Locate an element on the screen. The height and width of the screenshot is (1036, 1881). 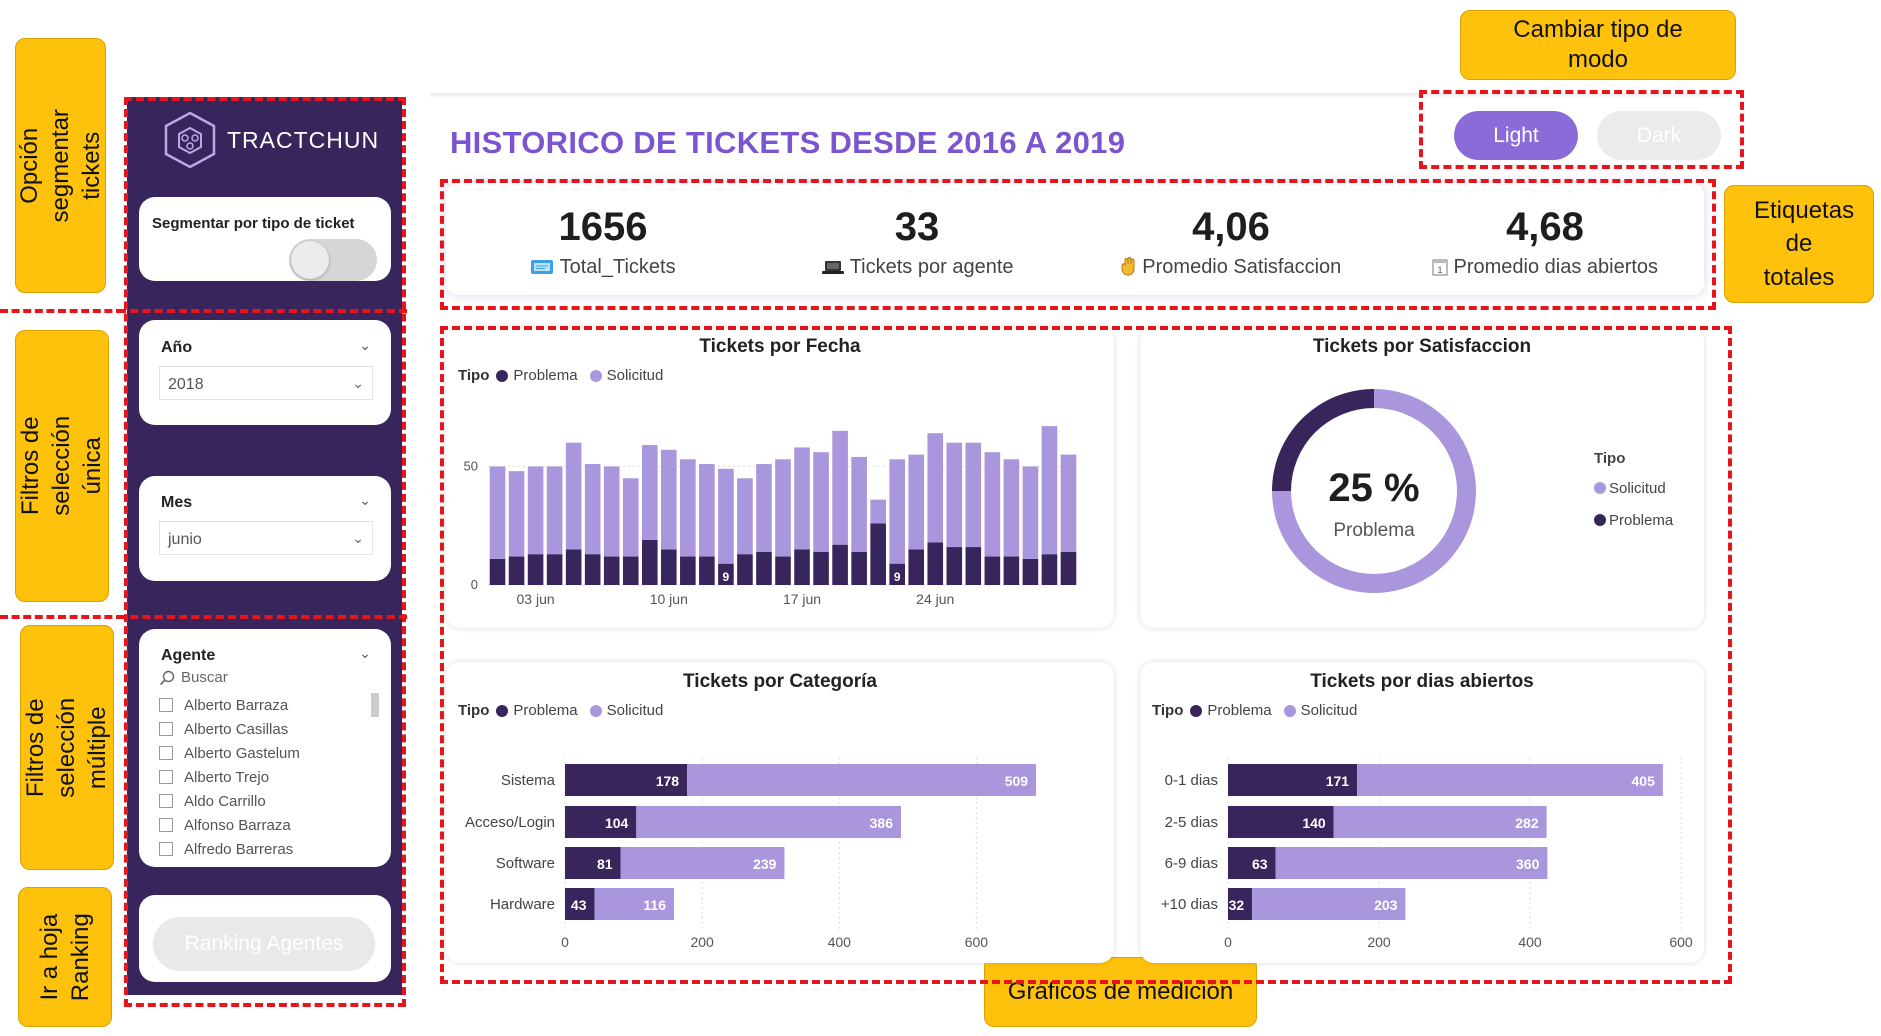
sidebar-outline is located at coordinates (265, 552).